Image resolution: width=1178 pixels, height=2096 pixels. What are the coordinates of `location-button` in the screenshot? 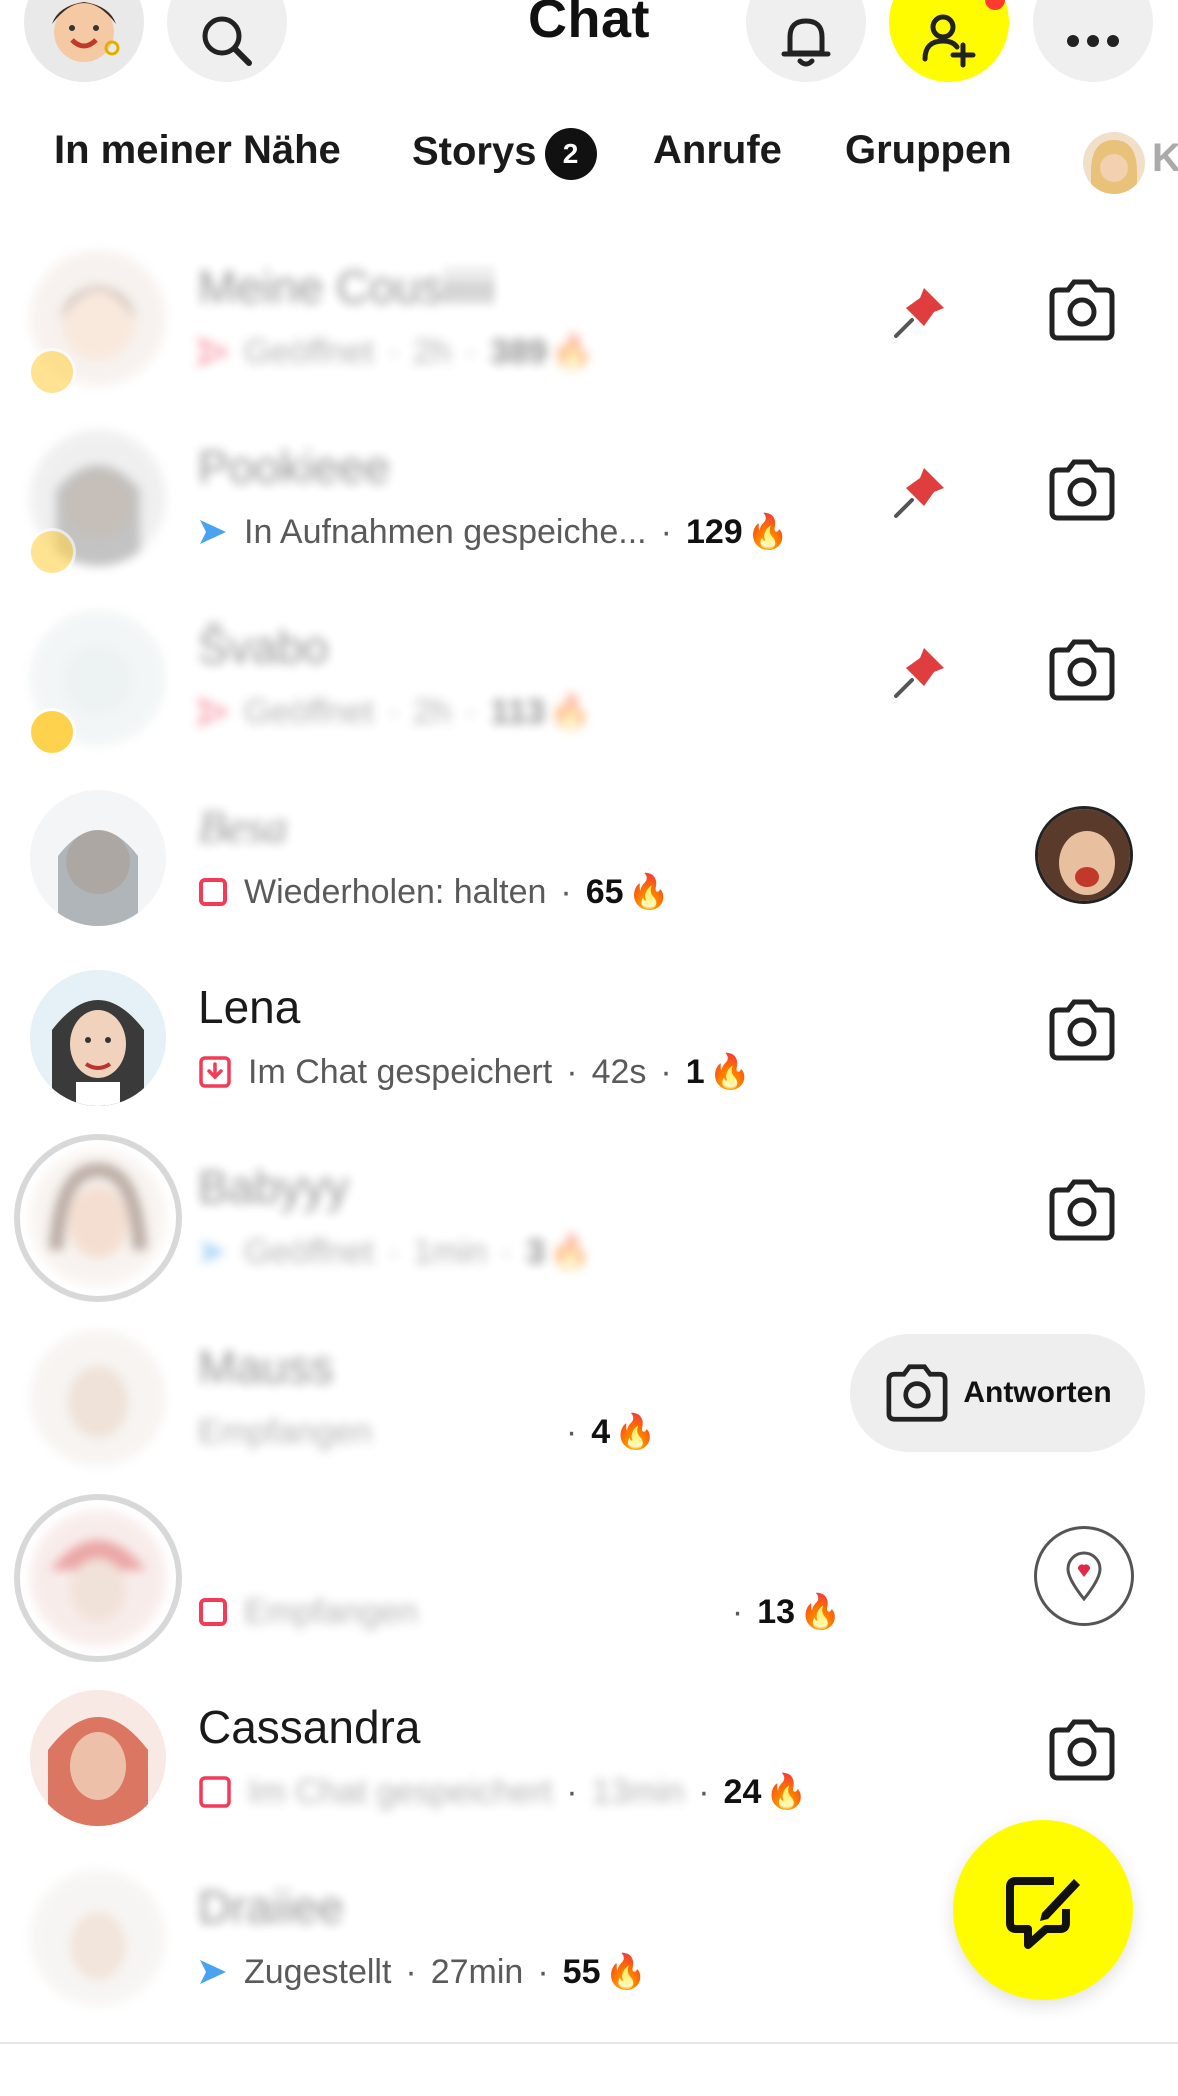 It's located at (1084, 1576).